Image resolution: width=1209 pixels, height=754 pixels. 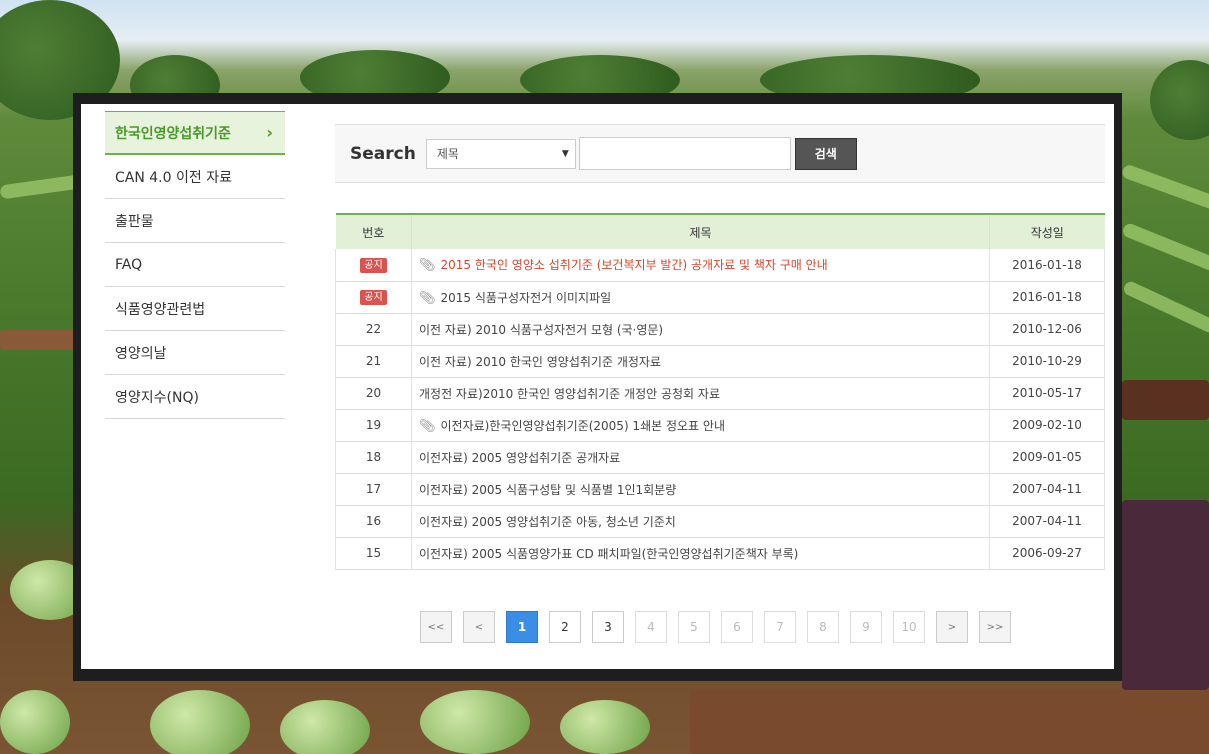 What do you see at coordinates (569, 394) in the screenshot?
I see `post-title-link: 개정전 자료)2010 한국인 영양섭취기준 개정안 공청회 자료` at bounding box center [569, 394].